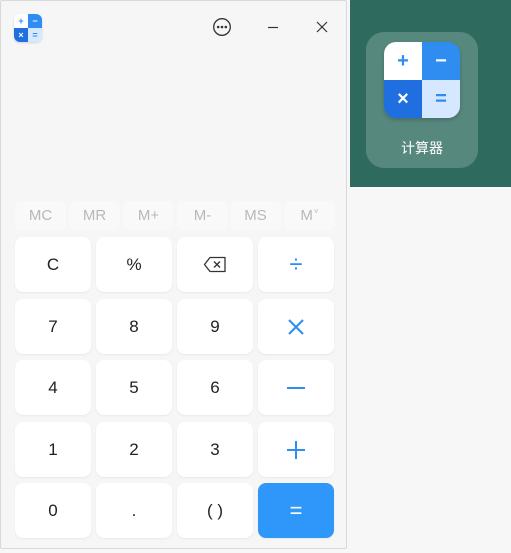 This screenshot has height=553, width=511. Describe the element at coordinates (134, 326) in the screenshot. I see `digit-8-button: 8` at that location.